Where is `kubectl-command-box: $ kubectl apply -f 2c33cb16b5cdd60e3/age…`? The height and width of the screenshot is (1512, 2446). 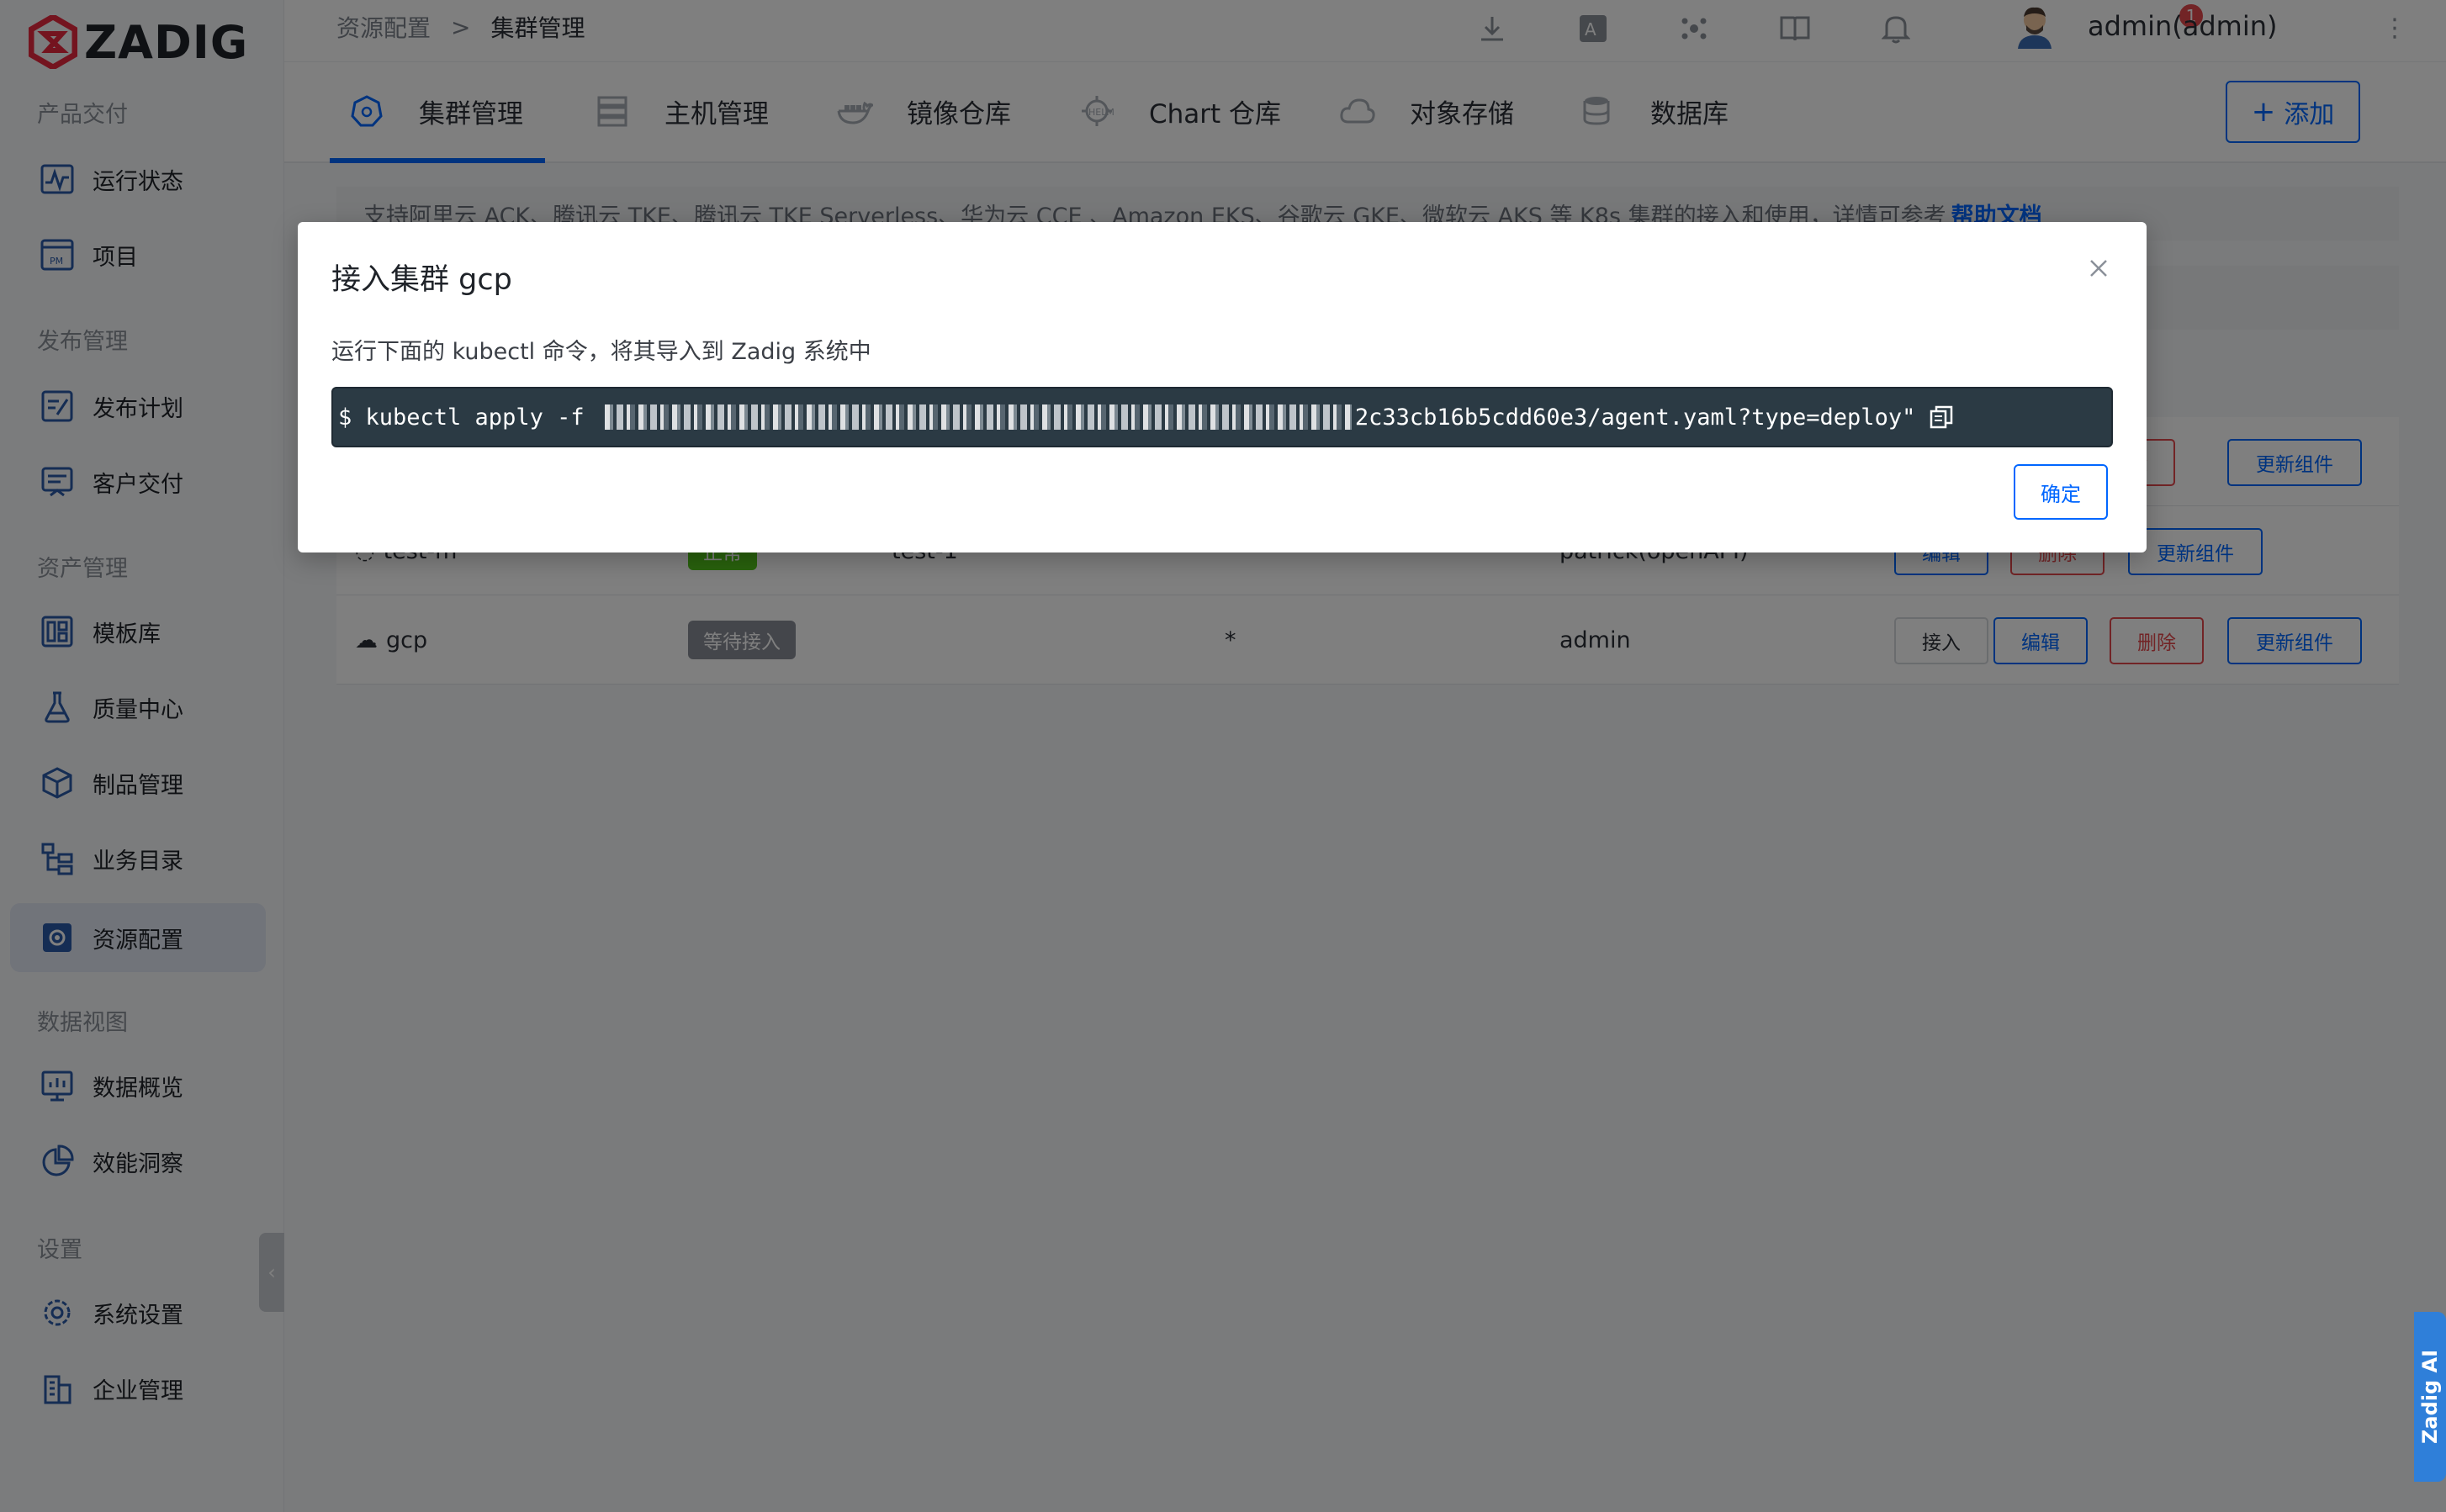
kubectl-command-box: $ kubectl apply -f 2c33cb16b5cdd60e3/age… is located at coordinates (1222, 417).